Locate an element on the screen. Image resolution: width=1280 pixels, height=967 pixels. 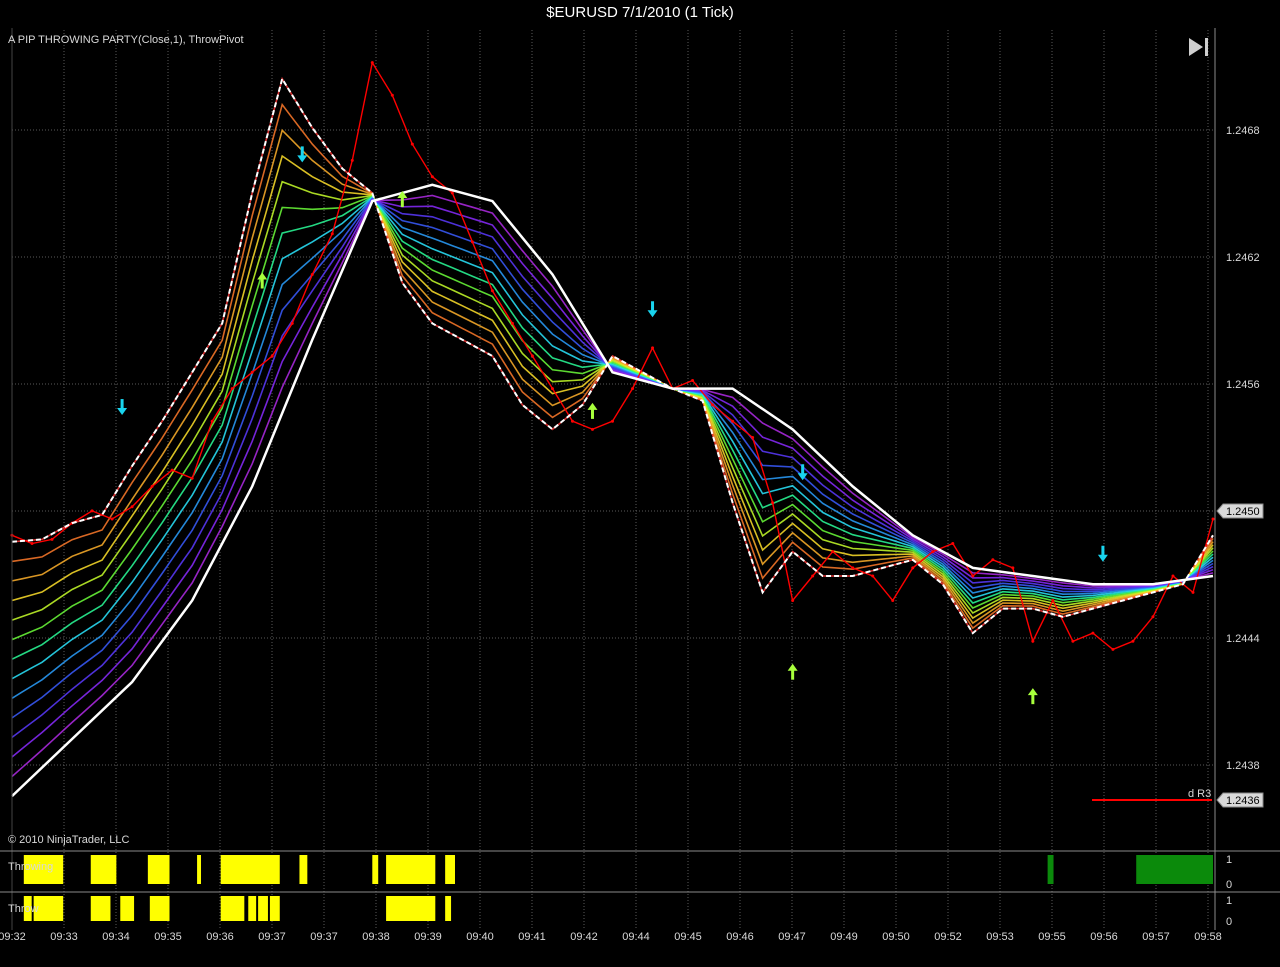
price-tag-text: 1.2436 is located at coordinates (1243, 801).